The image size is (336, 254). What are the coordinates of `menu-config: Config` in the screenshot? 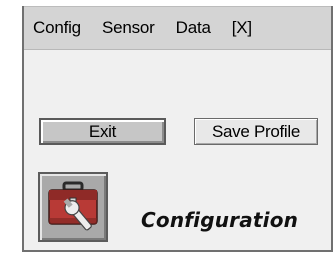 It's located at (57, 28).